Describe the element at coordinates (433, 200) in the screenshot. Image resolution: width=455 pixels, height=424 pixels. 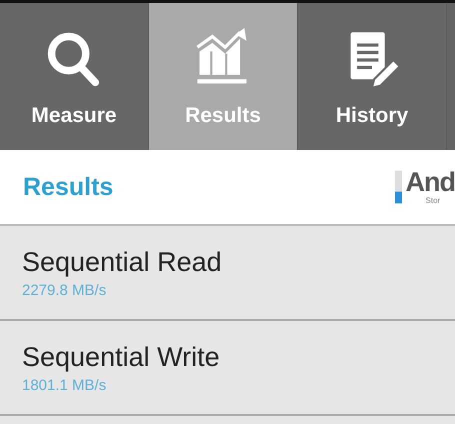
I see `logo-subtitle: Stor` at that location.